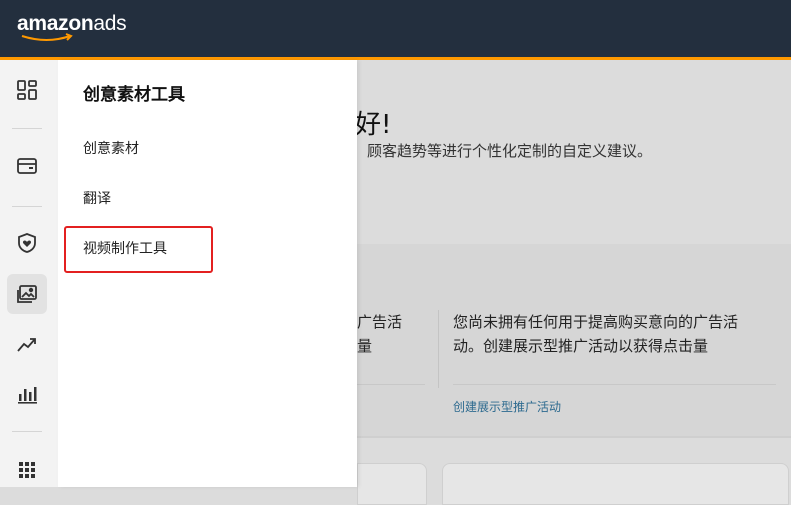 The image size is (791, 505). Describe the element at coordinates (379, 334) in the screenshot. I see `recommendation-card-1-text: 广告活 量` at that location.